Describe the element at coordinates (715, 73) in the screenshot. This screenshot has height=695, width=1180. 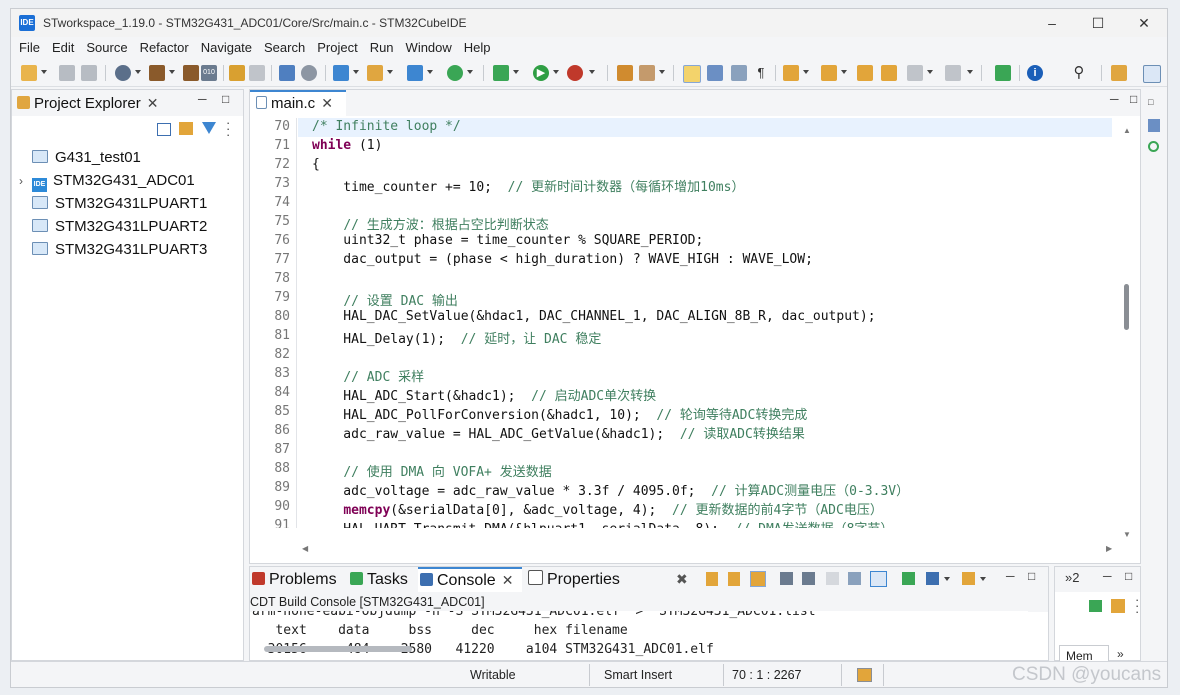
I see `mark-occurrences-icon` at that location.